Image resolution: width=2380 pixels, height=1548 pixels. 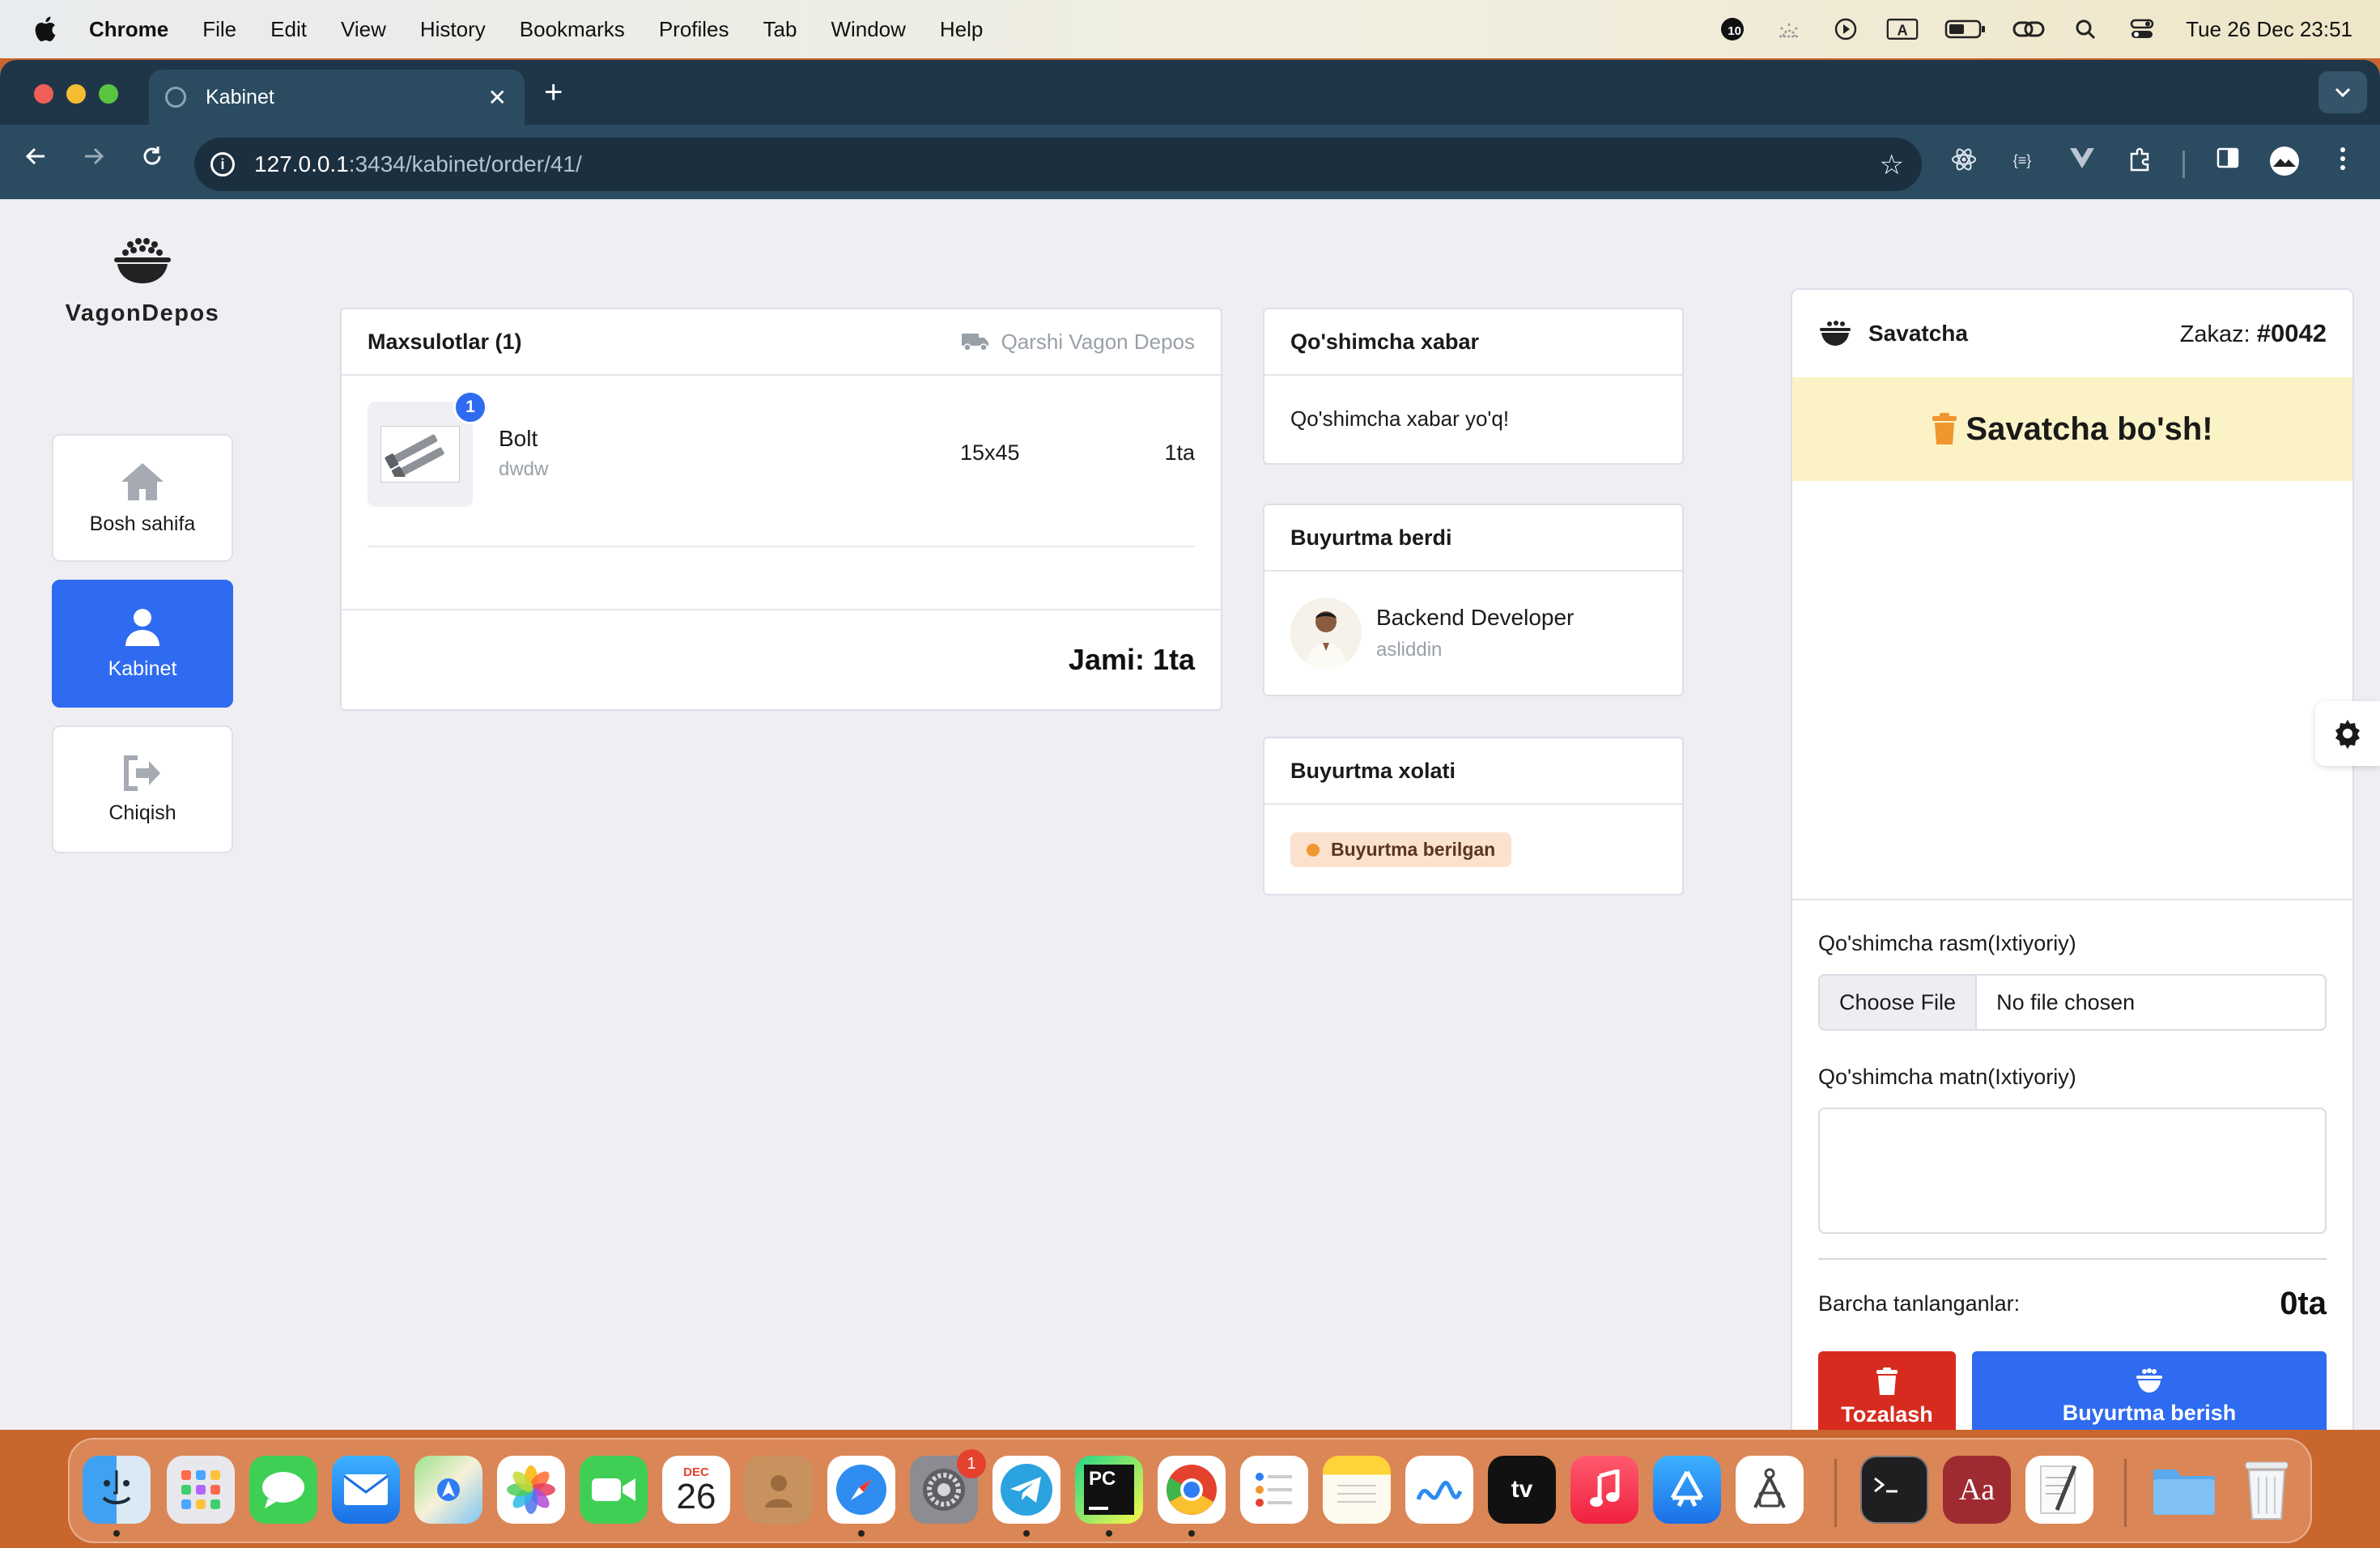 What do you see at coordinates (1274, 1490) in the screenshot?
I see `reminders-icon` at bounding box center [1274, 1490].